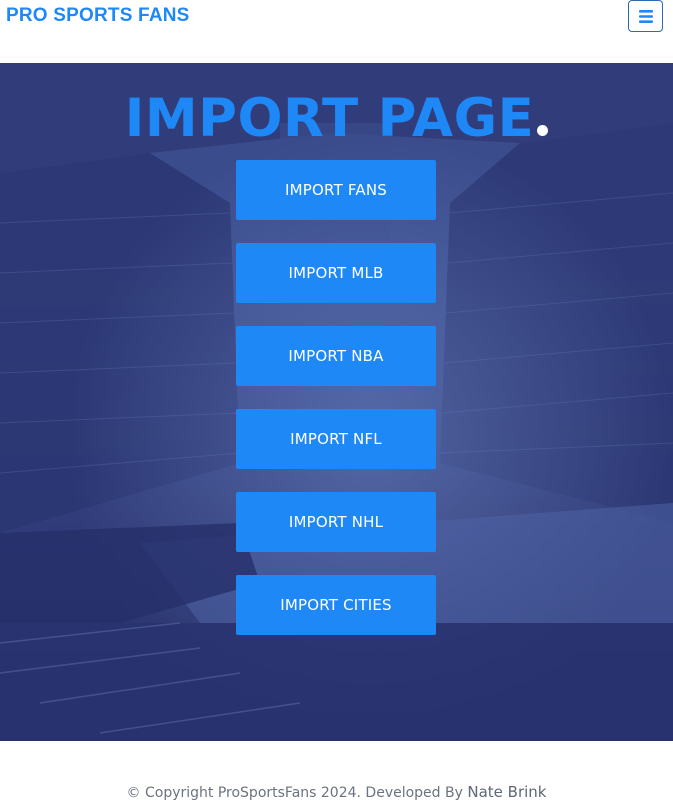  What do you see at coordinates (336, 273) in the screenshot?
I see `import-mlb-button: IMPORT MLB` at bounding box center [336, 273].